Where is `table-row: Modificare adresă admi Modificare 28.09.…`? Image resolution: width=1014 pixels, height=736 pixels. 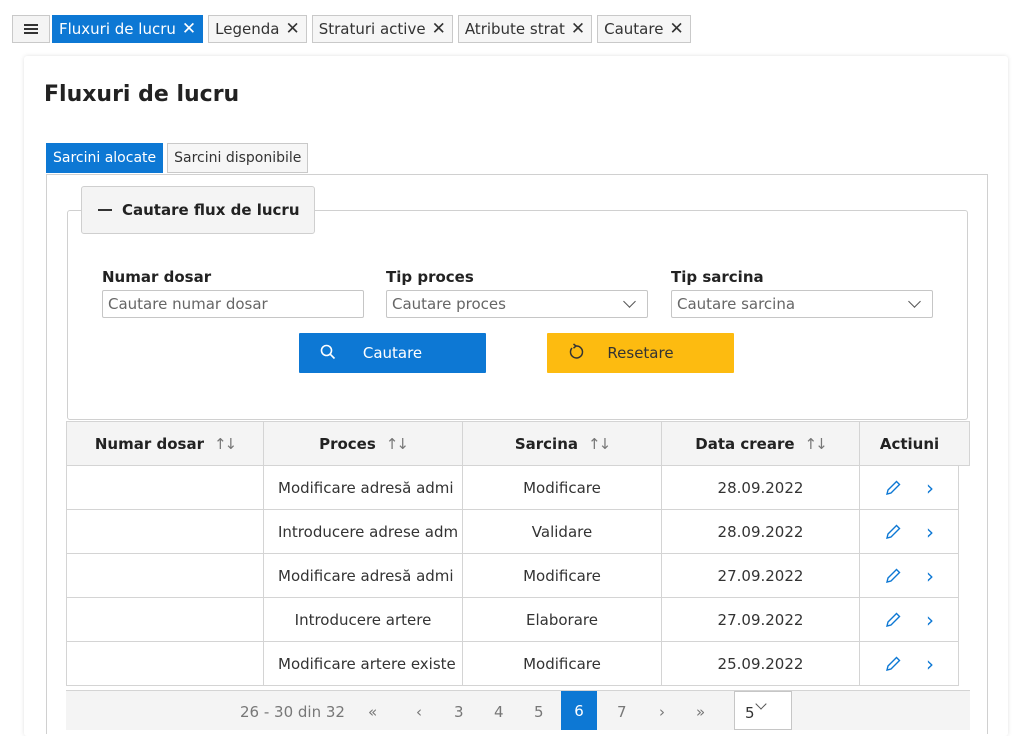 table-row: Modificare adresă admi Modificare 28.09.… is located at coordinates (512, 488).